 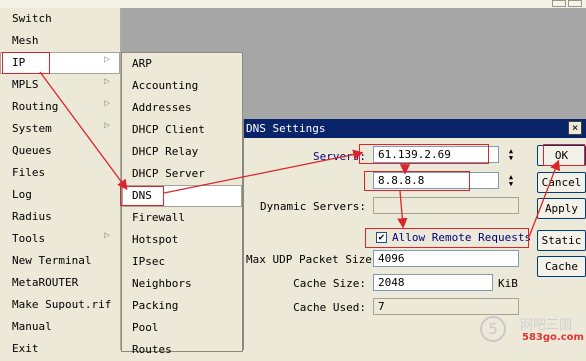 What do you see at coordinates (493, 329) in the screenshot?
I see `watermark-logo: 5` at bounding box center [493, 329].